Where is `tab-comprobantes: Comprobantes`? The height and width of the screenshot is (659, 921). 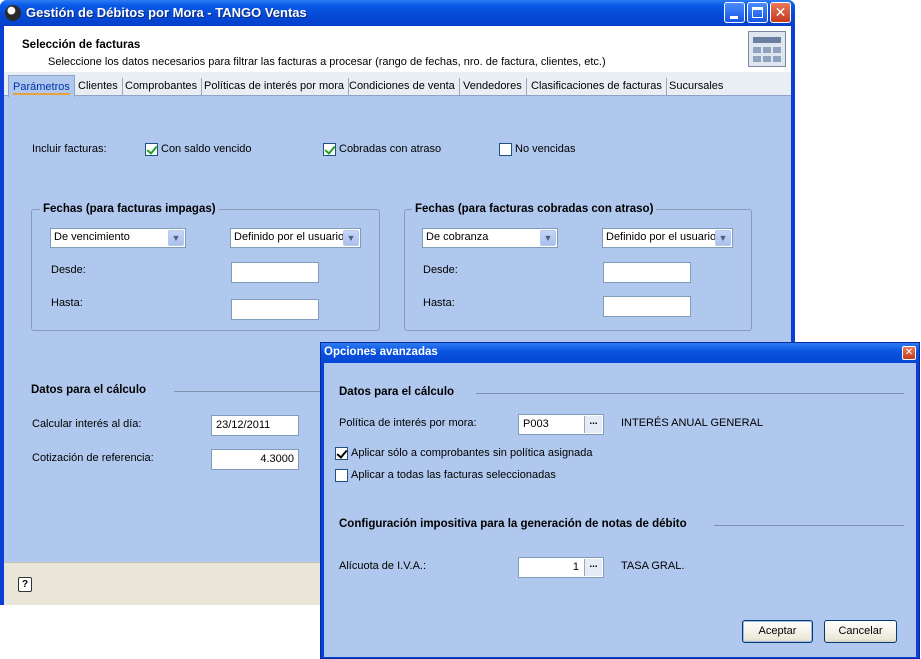
tab-comprobantes: Comprobantes is located at coordinates (162, 87).